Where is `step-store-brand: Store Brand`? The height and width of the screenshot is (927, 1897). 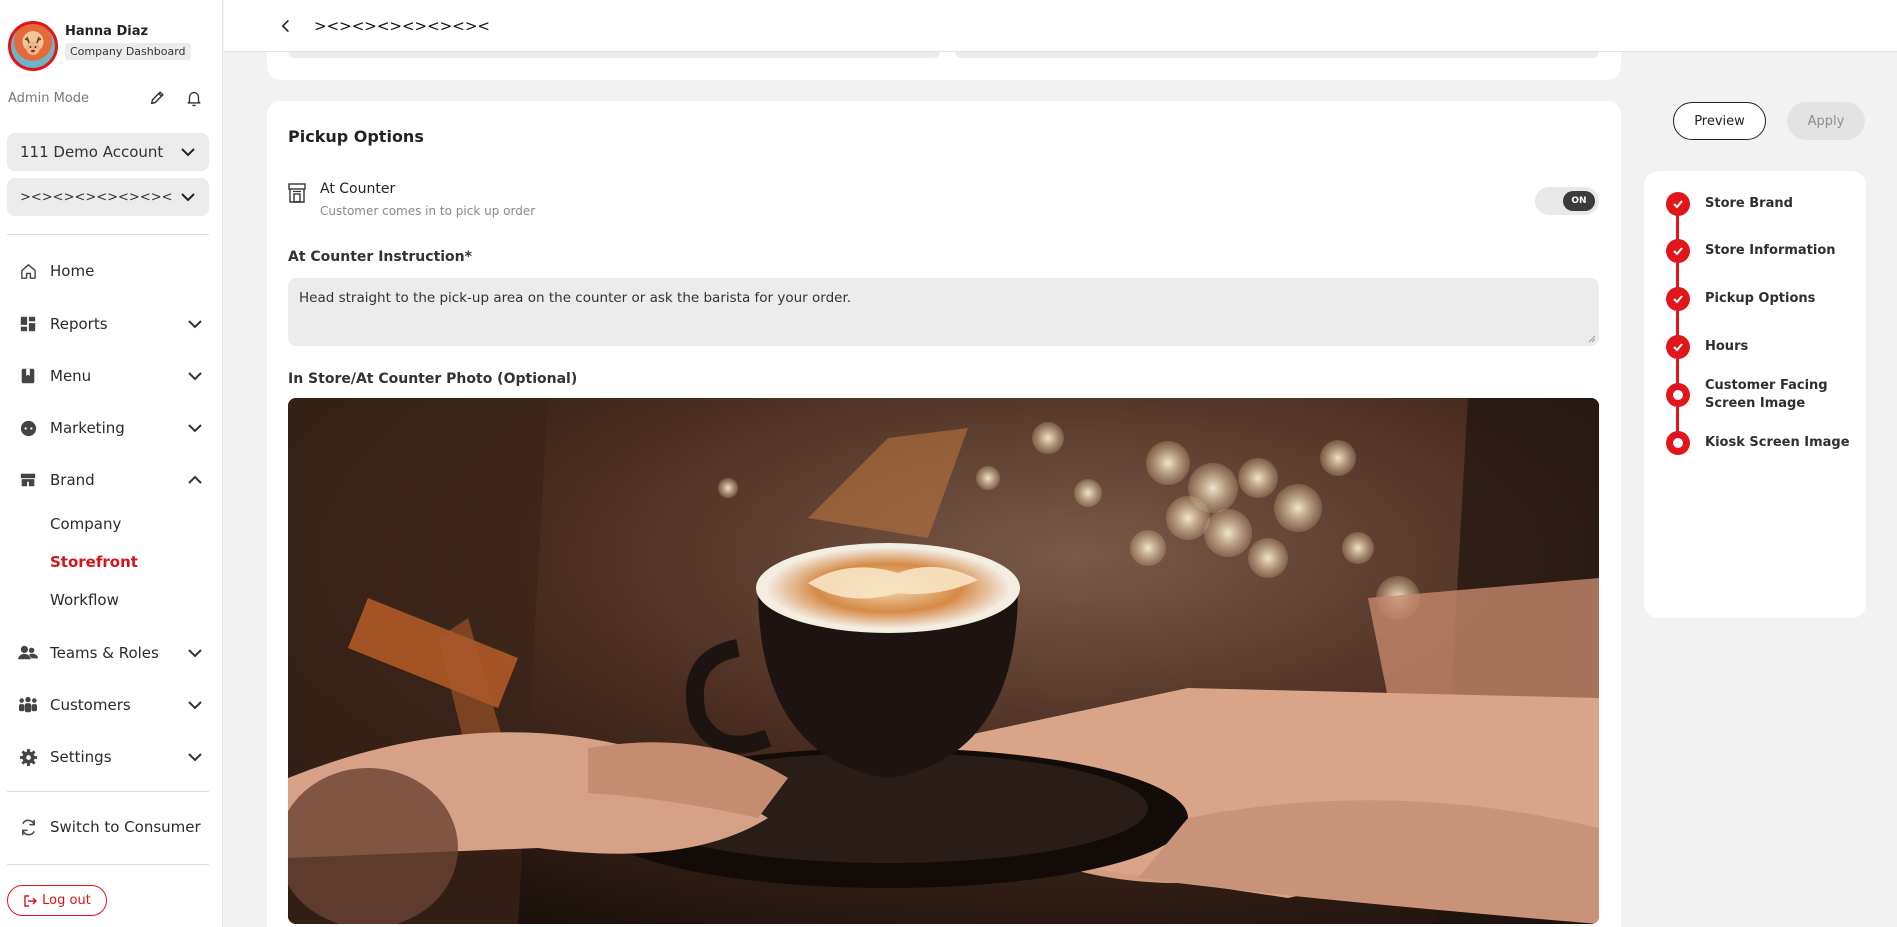 step-store-brand: Store Brand is located at coordinates (1780, 204).